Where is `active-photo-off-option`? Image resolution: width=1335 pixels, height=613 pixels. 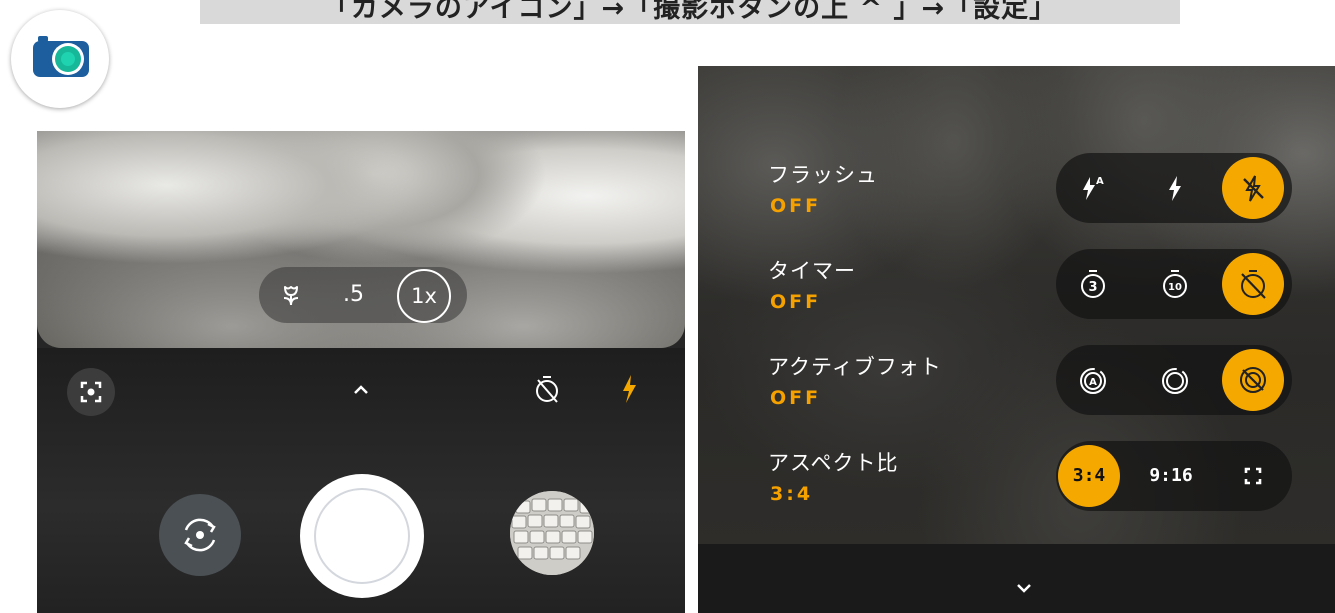
active-photo-off-option is located at coordinates (1253, 380).